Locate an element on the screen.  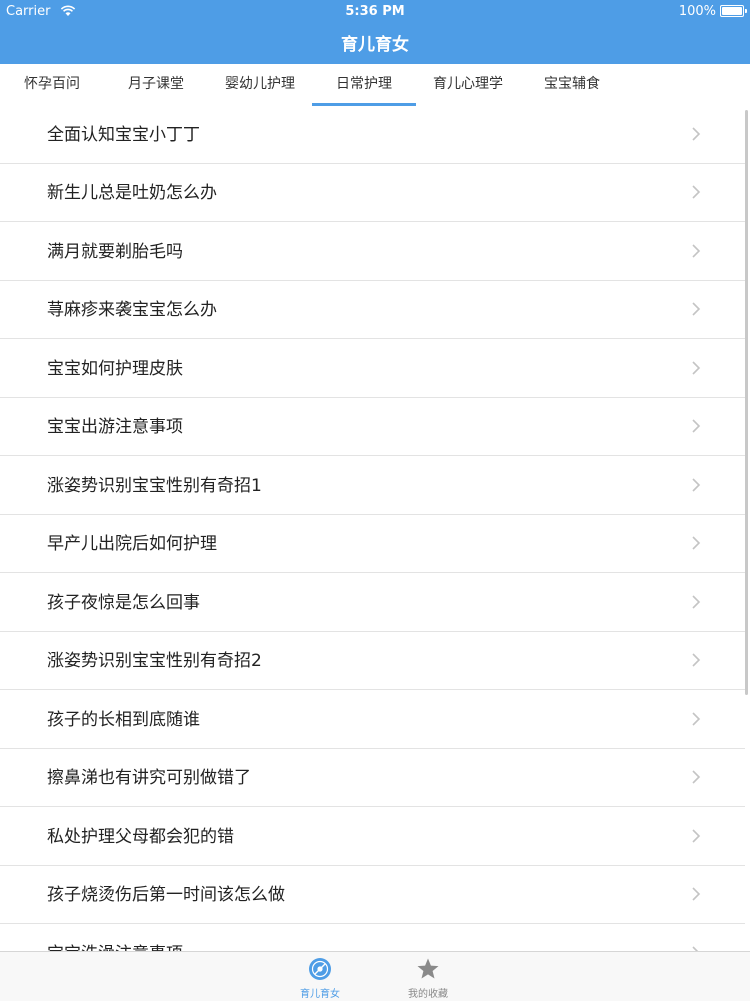
tab-infant-care: 婴幼儿护理 is located at coordinates (260, 85).